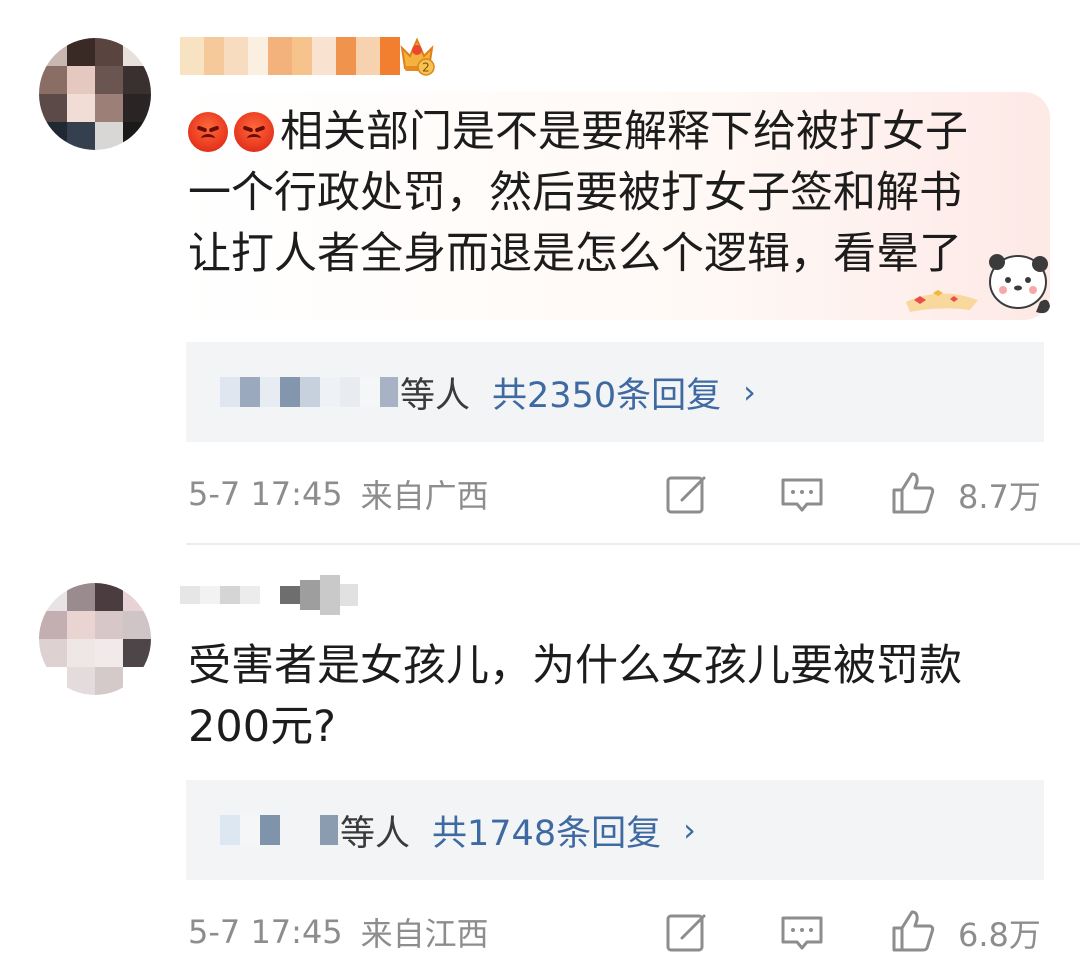 This screenshot has height=974, width=1080. What do you see at coordinates (546, 830) in the screenshot?
I see `reply-count-link: 共1748条回复` at bounding box center [546, 830].